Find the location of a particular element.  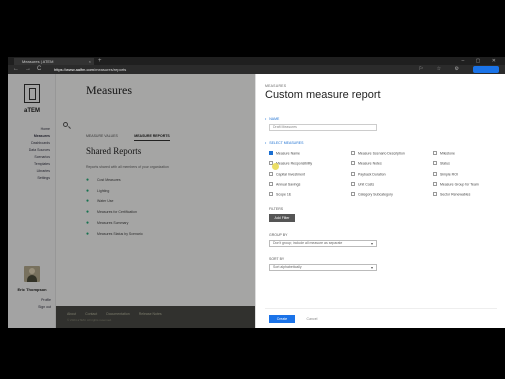

measure-option-label: Sector Renewables is located at coordinates (455, 194).